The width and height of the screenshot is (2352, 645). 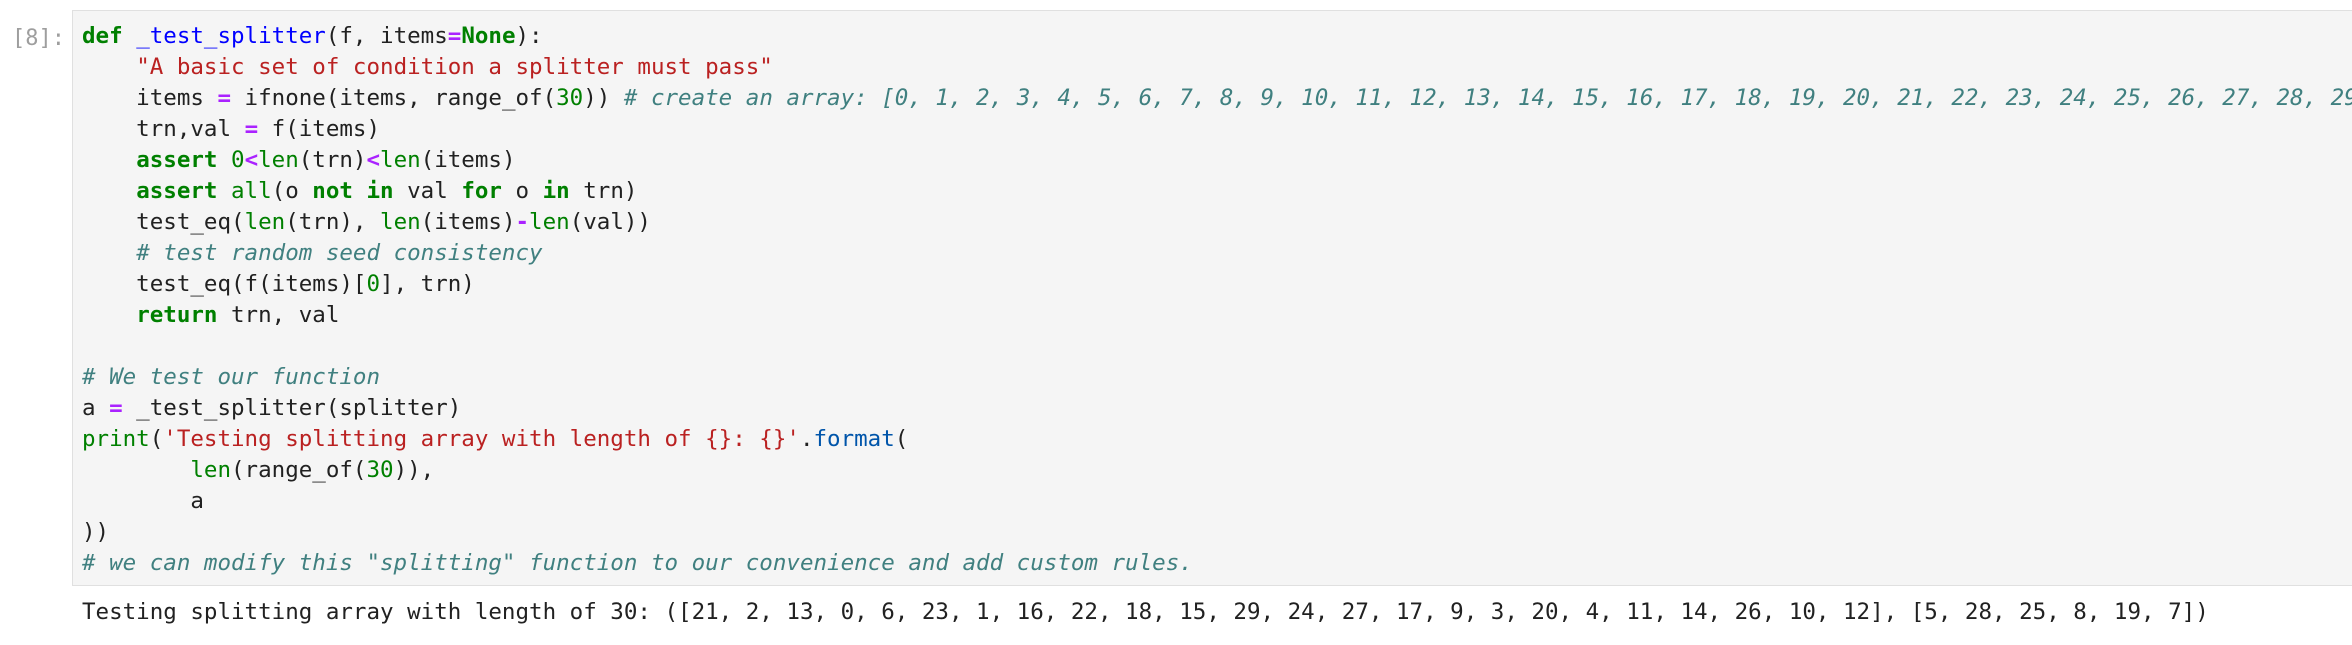 I want to click on code-token: not, so click(x=332, y=191).